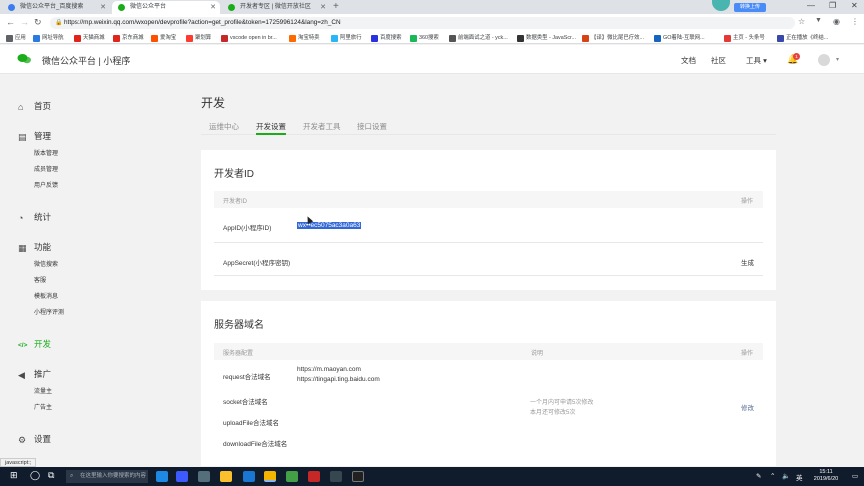 The height and width of the screenshot is (486, 864). Describe the element at coordinates (801, 21) in the screenshot. I see `bookmark-star-icon: ☆` at that location.